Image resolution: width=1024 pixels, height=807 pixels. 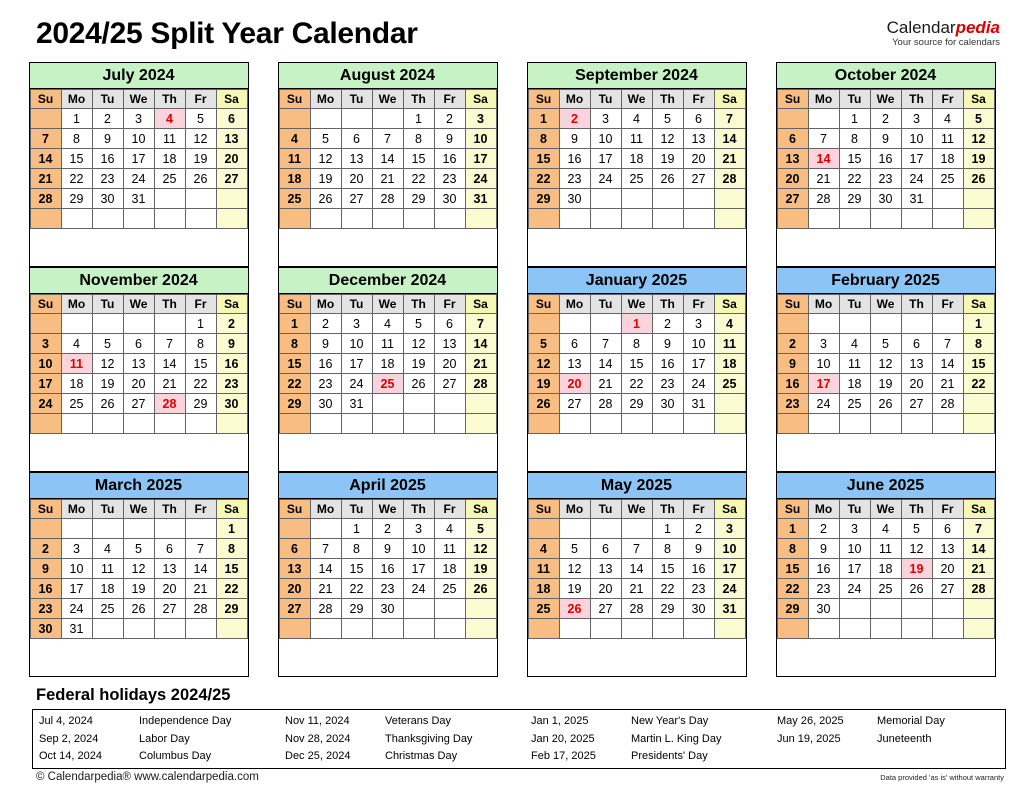 I want to click on day-cell: 4, so click(x=76, y=343).